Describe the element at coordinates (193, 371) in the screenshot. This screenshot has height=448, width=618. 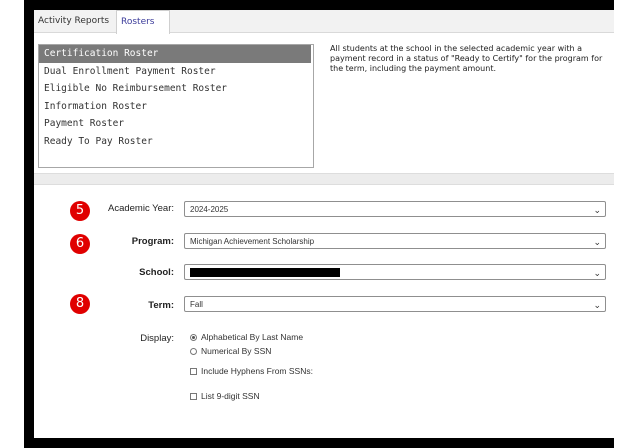
I see `include-hyphens-checkbox` at that location.